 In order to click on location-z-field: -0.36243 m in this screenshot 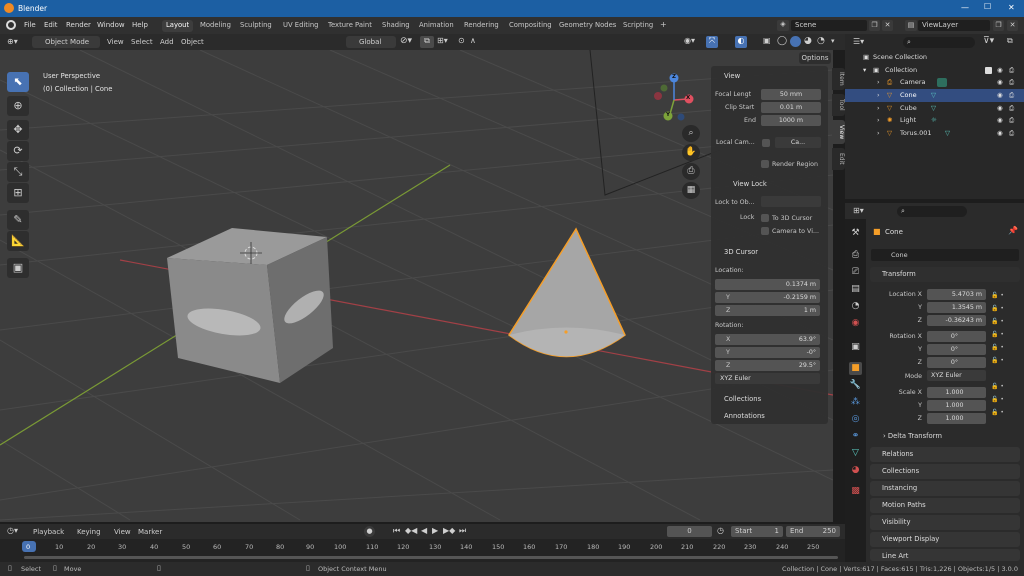, I will do `click(956, 320)`.